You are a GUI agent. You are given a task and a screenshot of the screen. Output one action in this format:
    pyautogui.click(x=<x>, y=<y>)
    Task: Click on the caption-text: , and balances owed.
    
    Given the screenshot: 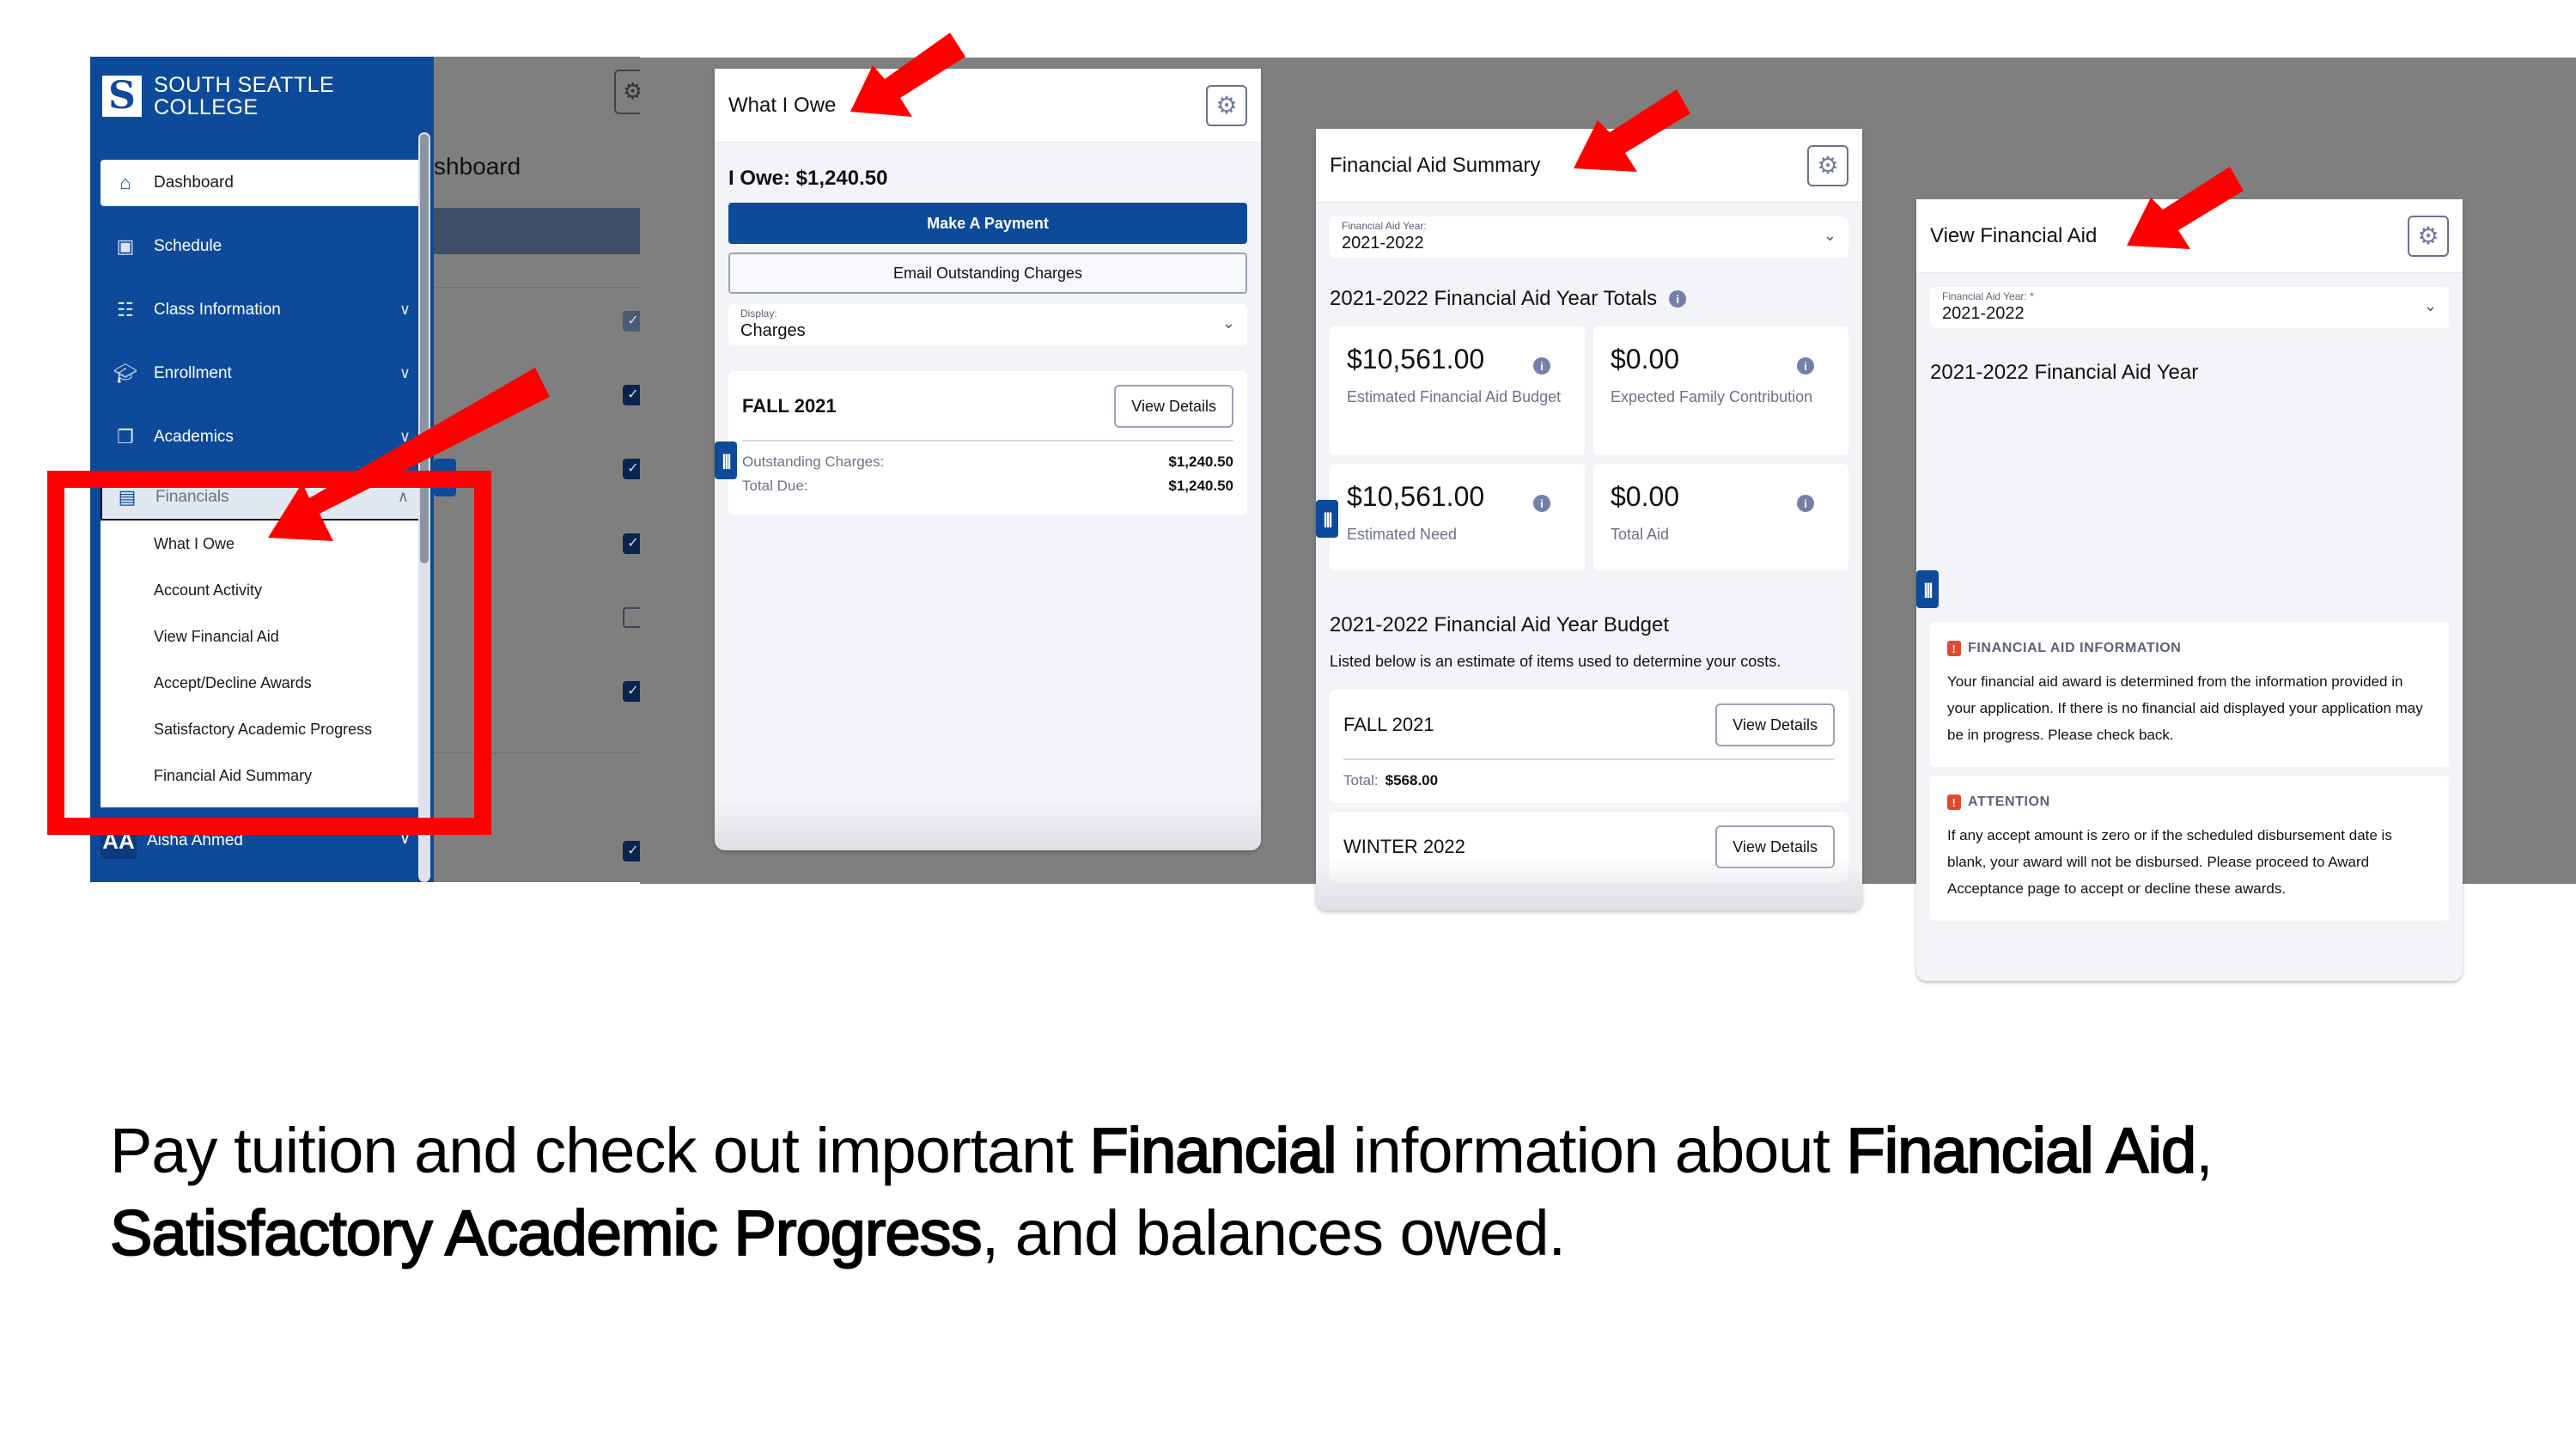 What is the action you would take?
    pyautogui.click(x=1273, y=1233)
    